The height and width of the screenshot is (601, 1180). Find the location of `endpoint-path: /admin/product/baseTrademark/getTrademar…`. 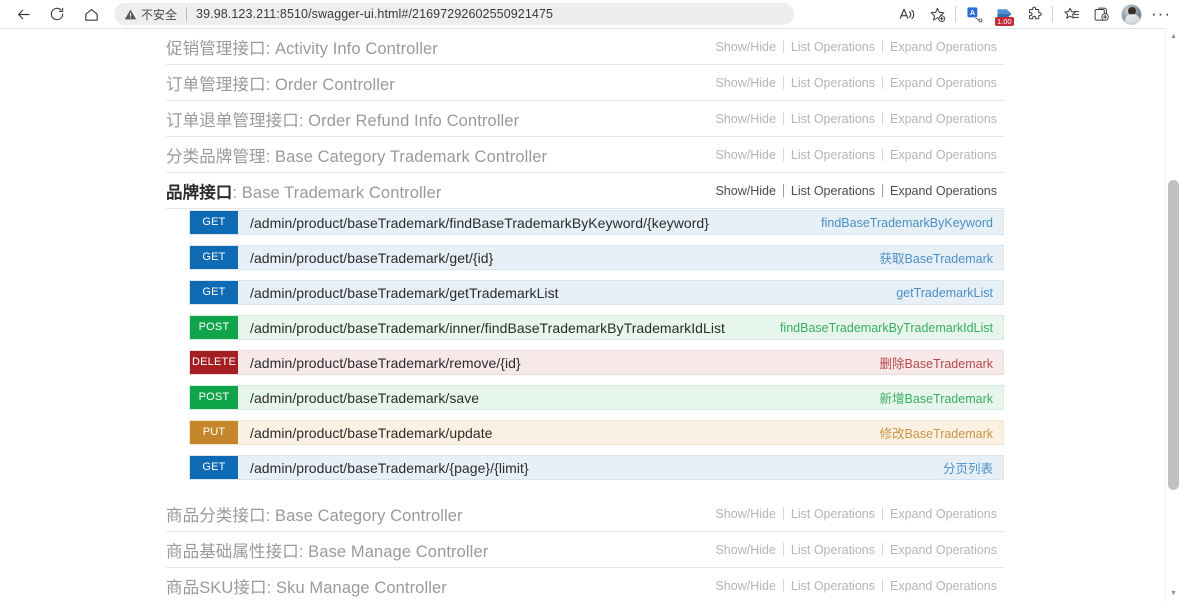

endpoint-path: /admin/product/baseTrademark/getTrademar… is located at coordinates (567, 293).